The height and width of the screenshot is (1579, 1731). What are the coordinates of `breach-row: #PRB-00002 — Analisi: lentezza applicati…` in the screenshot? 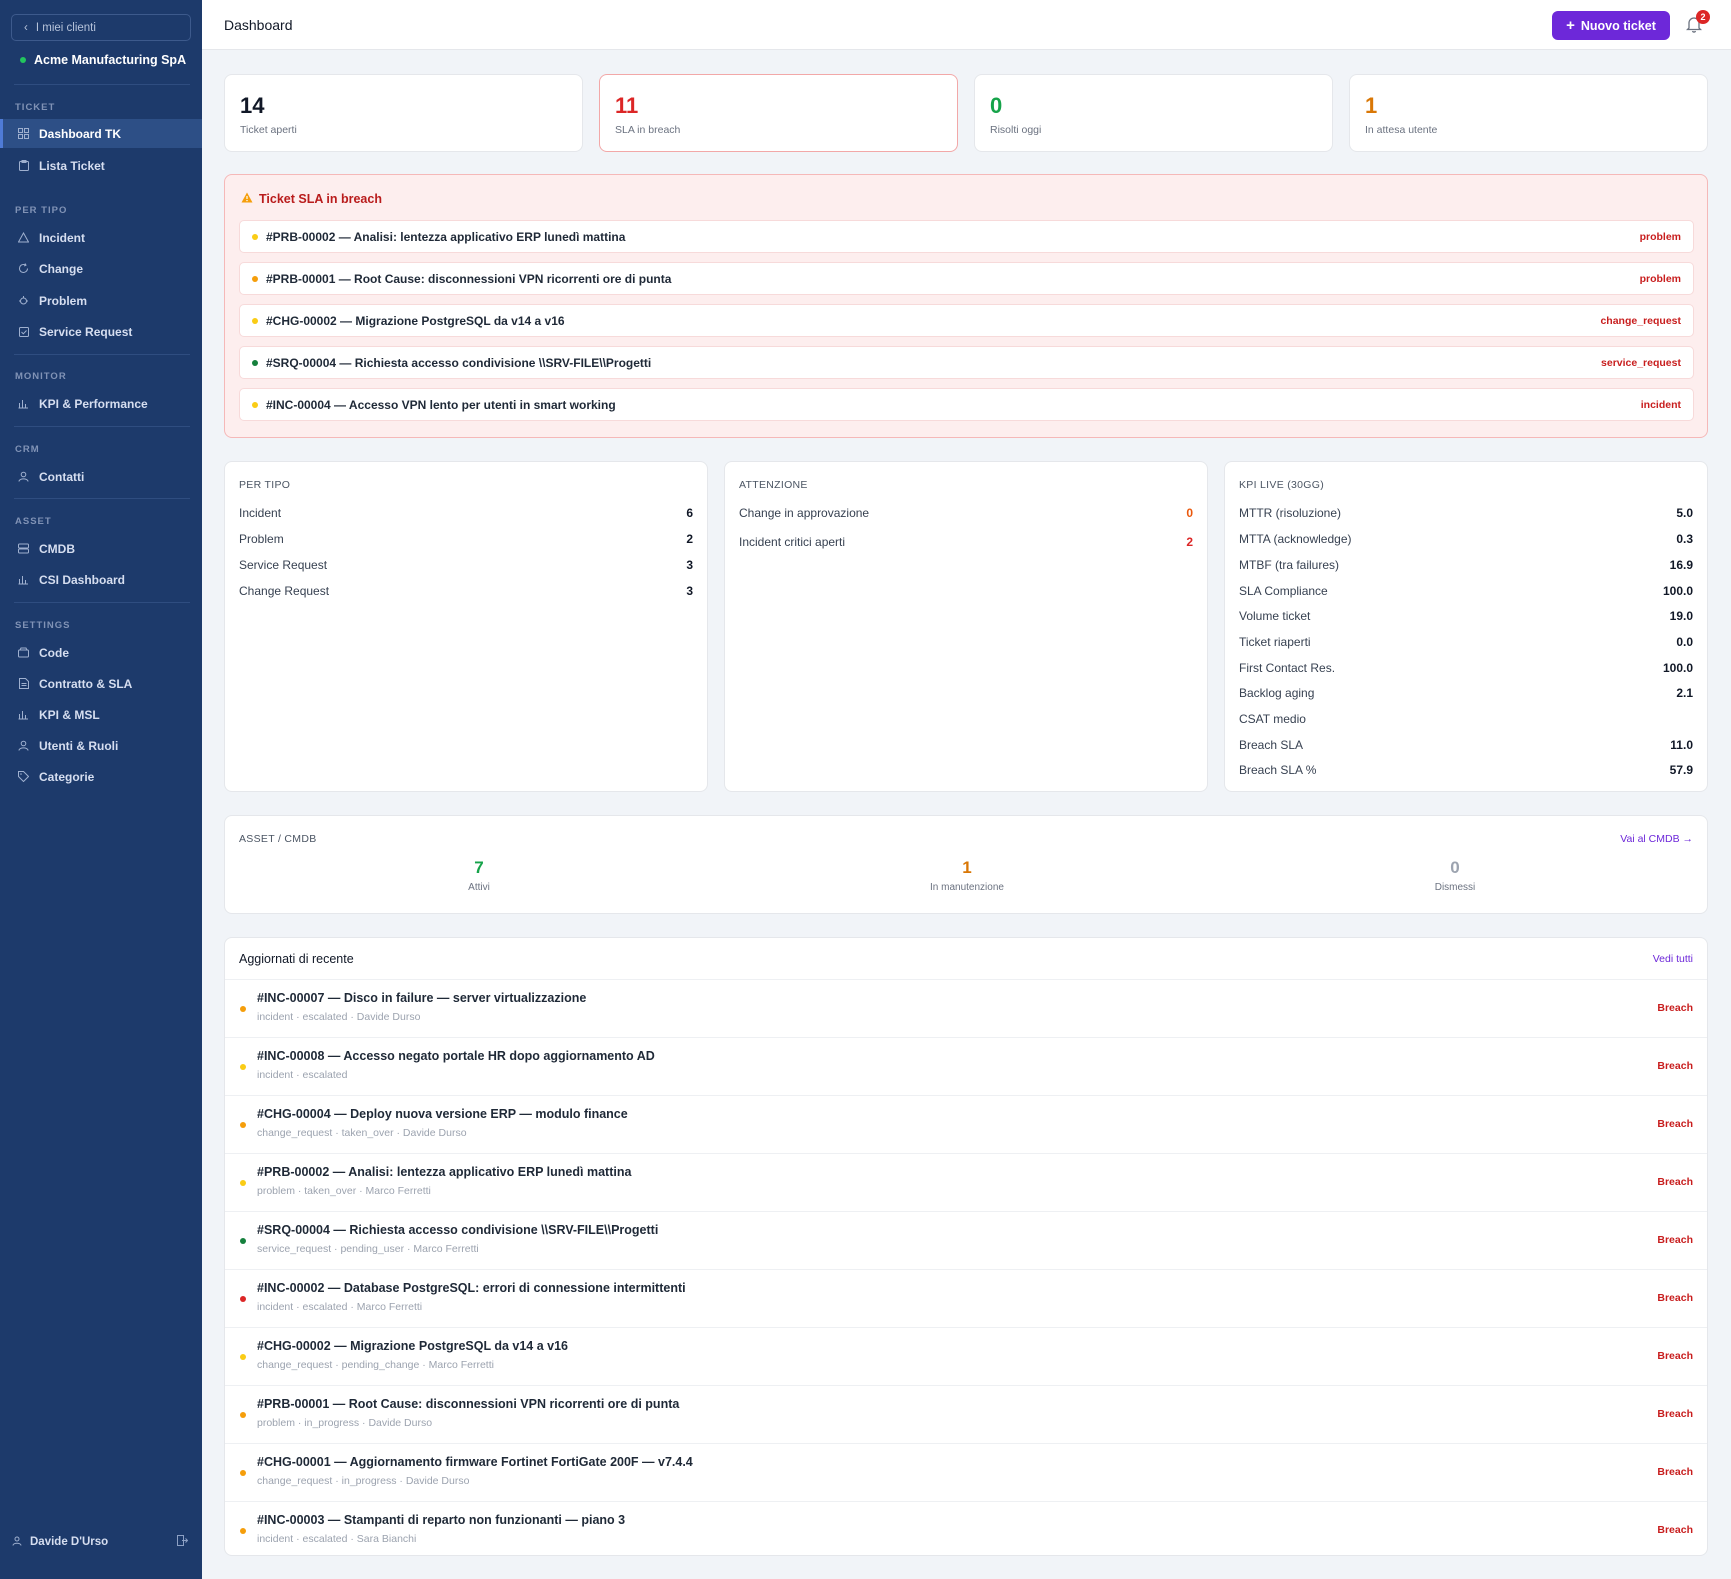 It's located at (966, 236).